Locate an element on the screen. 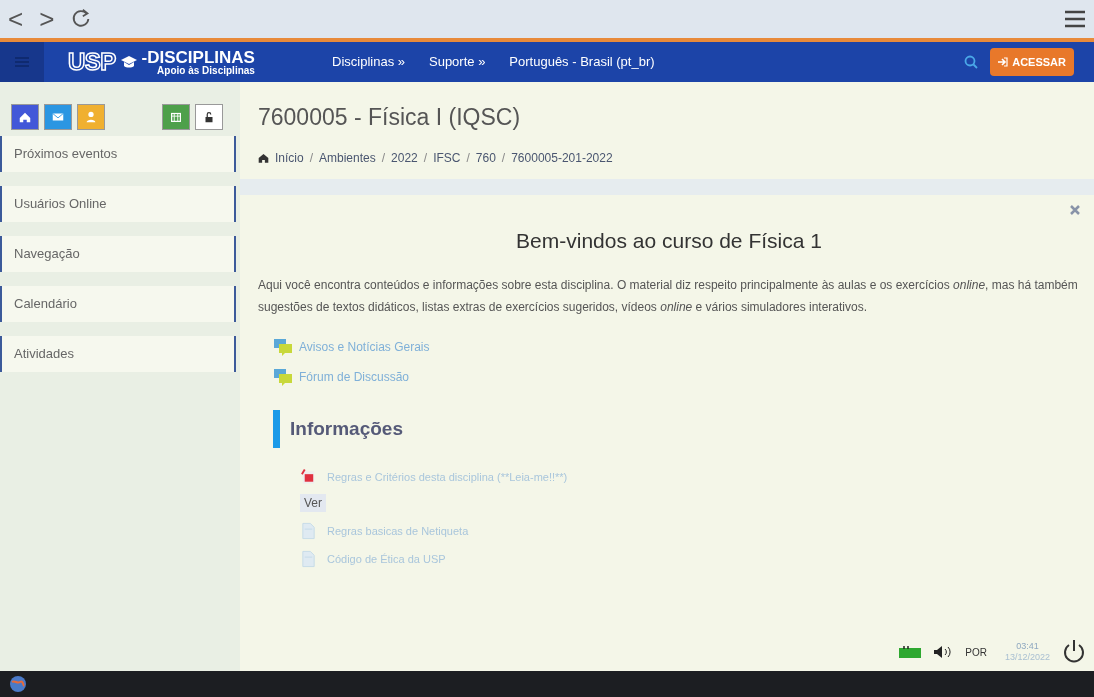 The height and width of the screenshot is (697, 1094). logo-mark: USP is located at coordinates (92, 62).